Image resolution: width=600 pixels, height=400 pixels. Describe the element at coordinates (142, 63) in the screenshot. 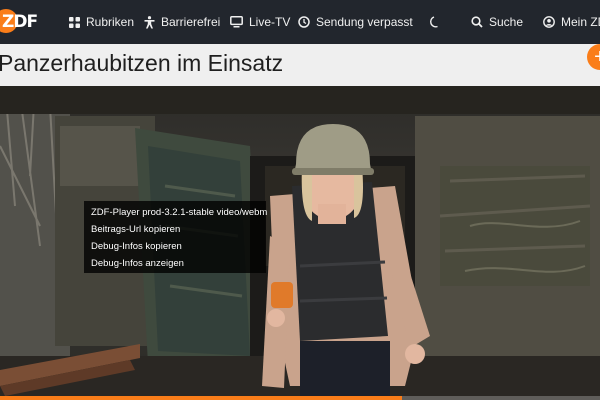

I see `page-title: Panzerhaubitzen im Einsatz` at that location.